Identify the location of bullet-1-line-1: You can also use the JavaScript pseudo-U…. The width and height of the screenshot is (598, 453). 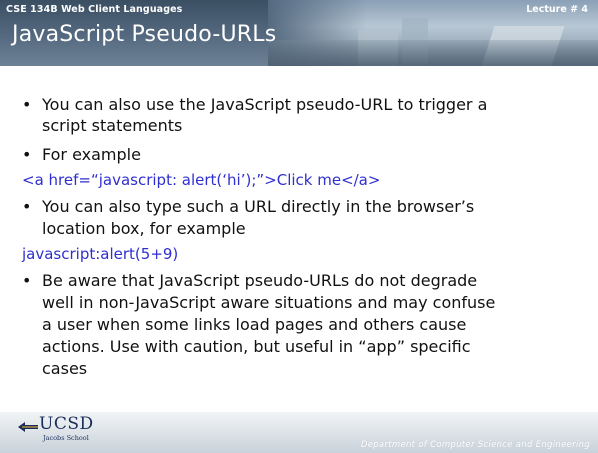
(265, 104).